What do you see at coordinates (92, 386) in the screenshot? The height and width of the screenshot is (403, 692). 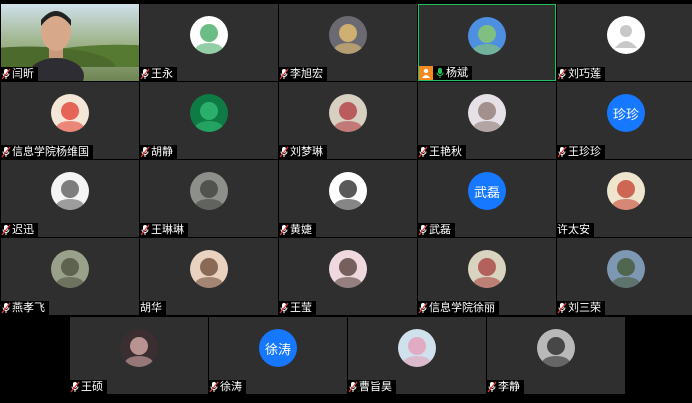 I see `participant-name: 王硕` at bounding box center [92, 386].